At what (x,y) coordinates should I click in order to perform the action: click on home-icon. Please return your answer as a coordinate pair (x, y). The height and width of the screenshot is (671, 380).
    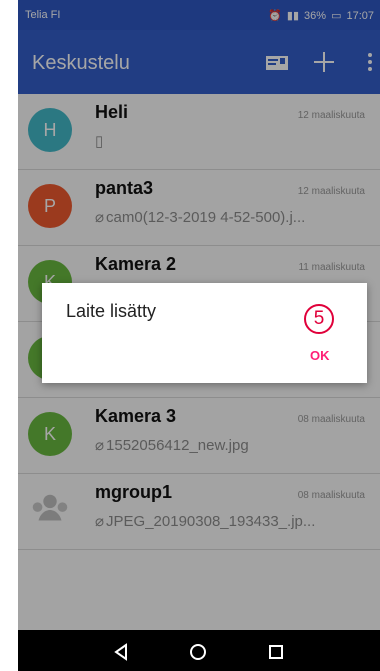
    Looking at the image, I should click on (198, 652).